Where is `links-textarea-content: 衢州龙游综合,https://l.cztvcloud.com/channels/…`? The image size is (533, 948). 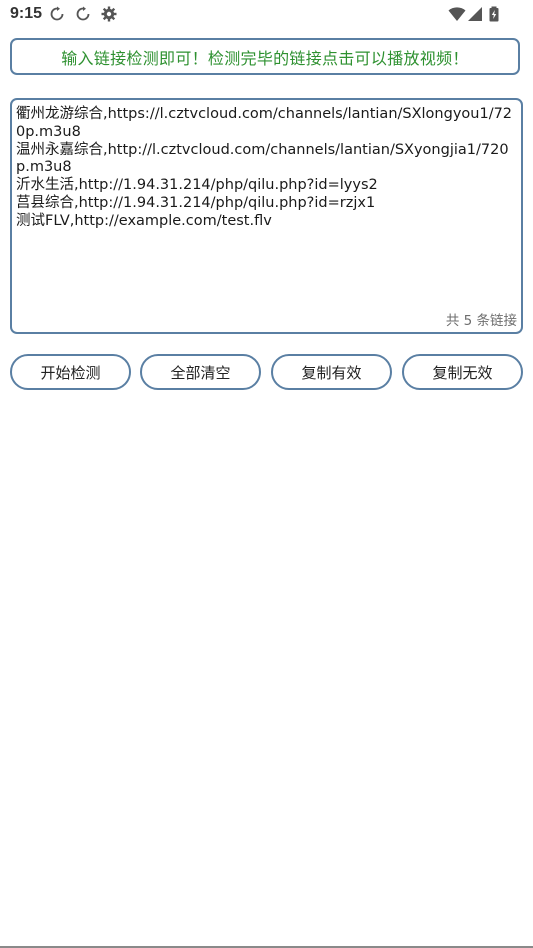
links-textarea-content: 衢州龙游综合,https://l.cztvcloud.com/channels/… is located at coordinates (266, 168).